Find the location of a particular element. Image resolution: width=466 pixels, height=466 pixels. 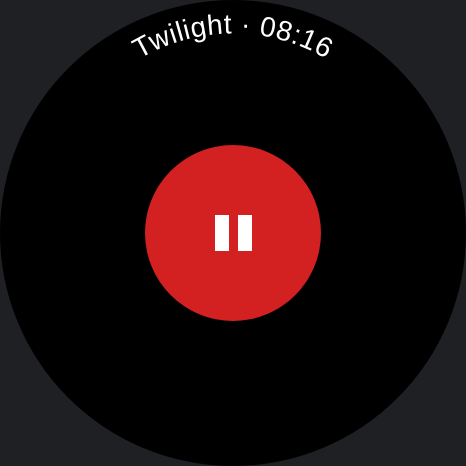

pause-recording-button is located at coordinates (233, 233).